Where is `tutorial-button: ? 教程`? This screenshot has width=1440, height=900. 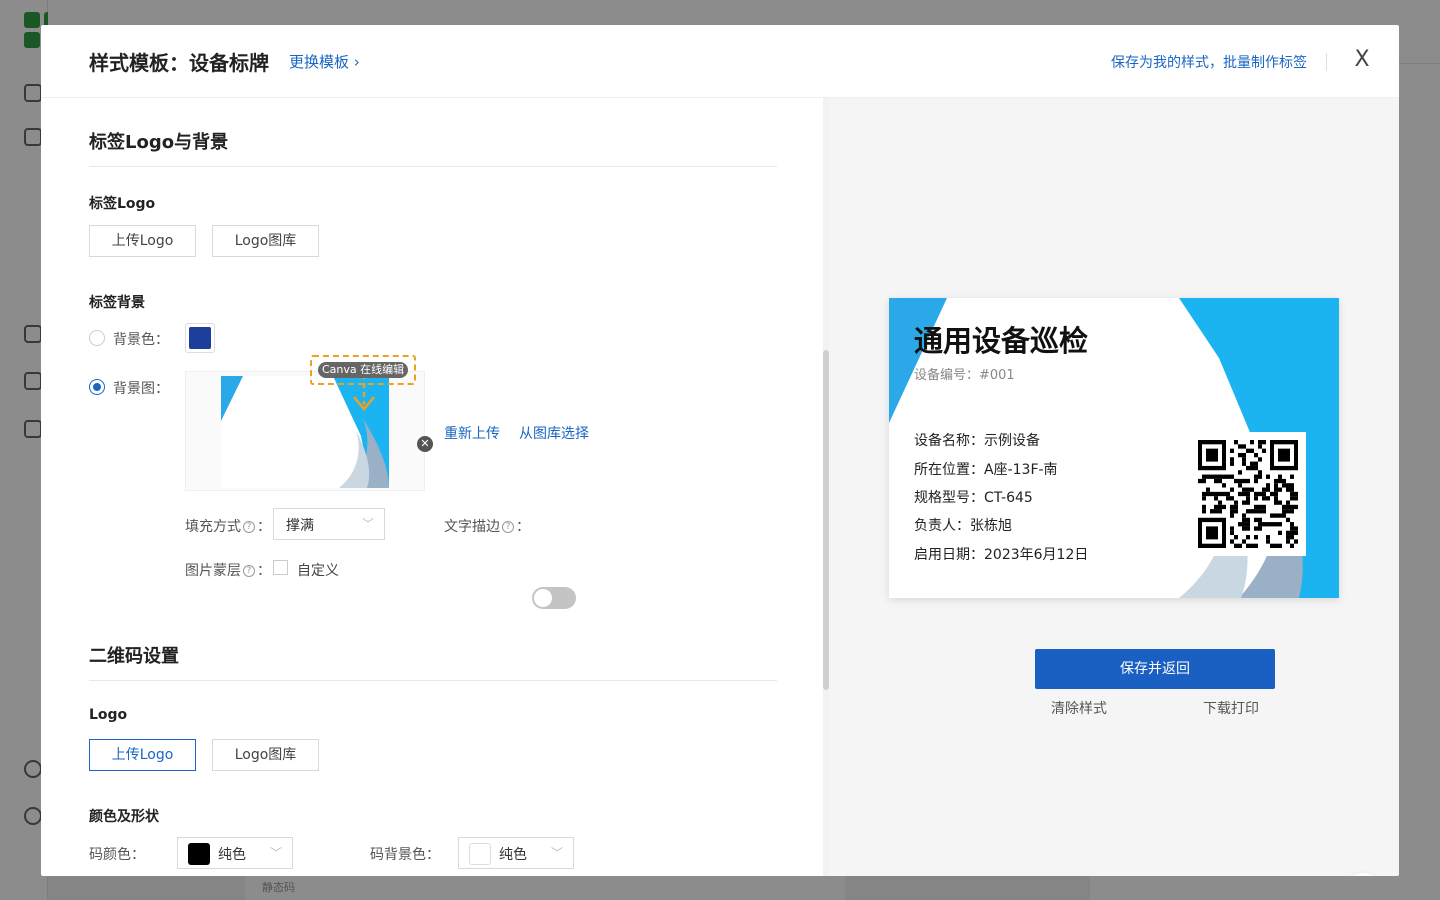 tutorial-button: ? 教程 is located at coordinates (1363, 874).